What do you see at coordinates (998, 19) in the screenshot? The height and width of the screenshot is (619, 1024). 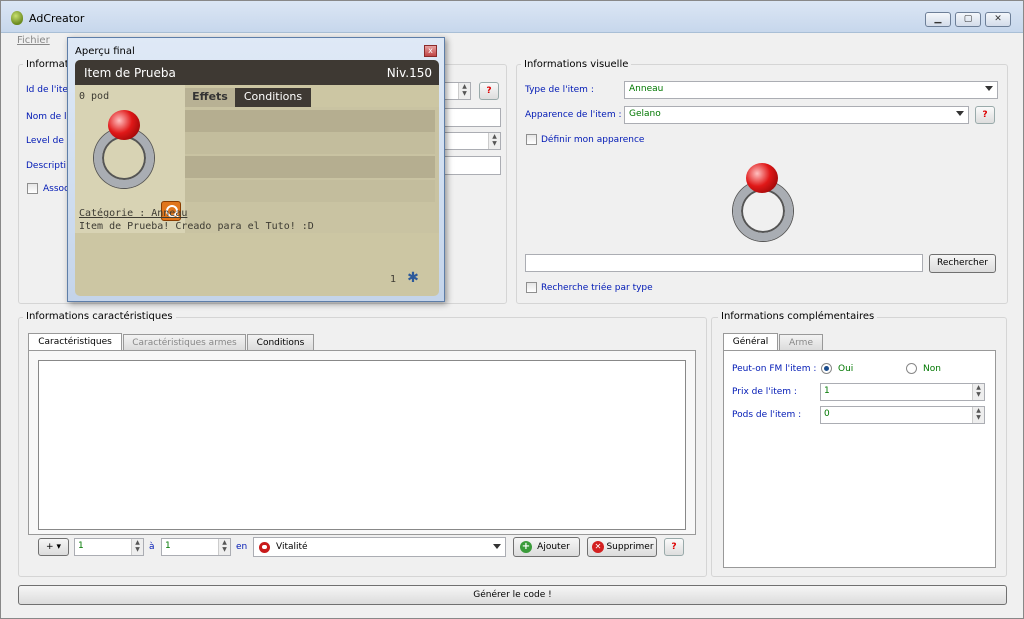 I see `close-button: ✕` at bounding box center [998, 19].